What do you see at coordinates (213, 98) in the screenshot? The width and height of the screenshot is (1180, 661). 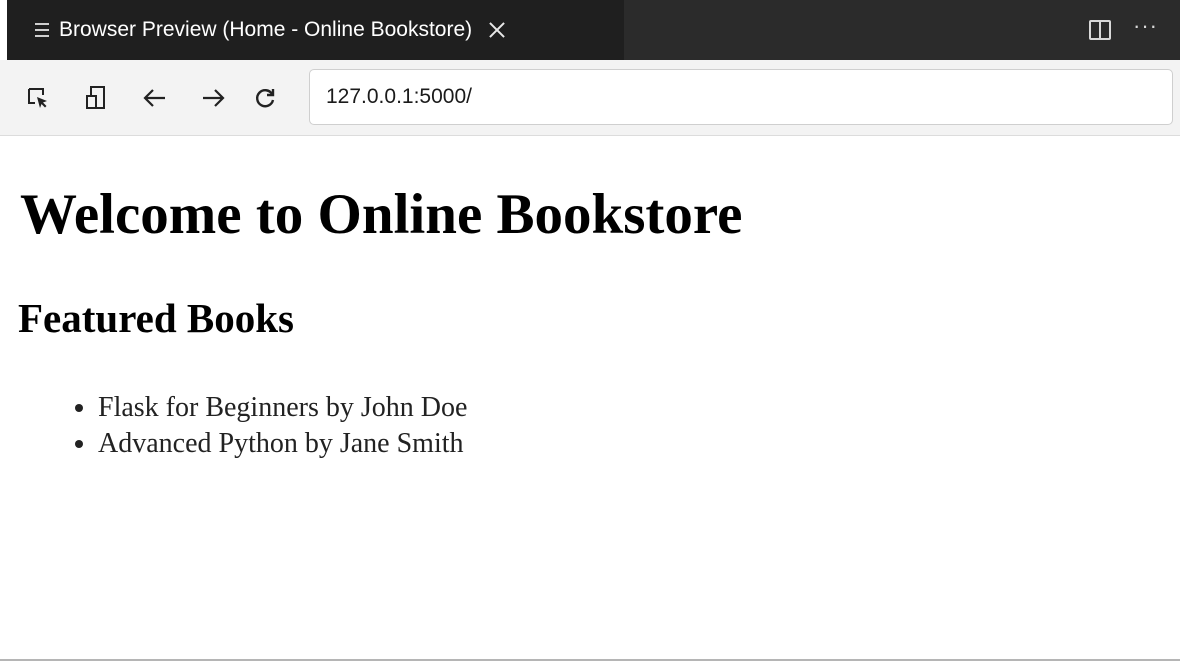 I see `forward-arrow-icon` at bounding box center [213, 98].